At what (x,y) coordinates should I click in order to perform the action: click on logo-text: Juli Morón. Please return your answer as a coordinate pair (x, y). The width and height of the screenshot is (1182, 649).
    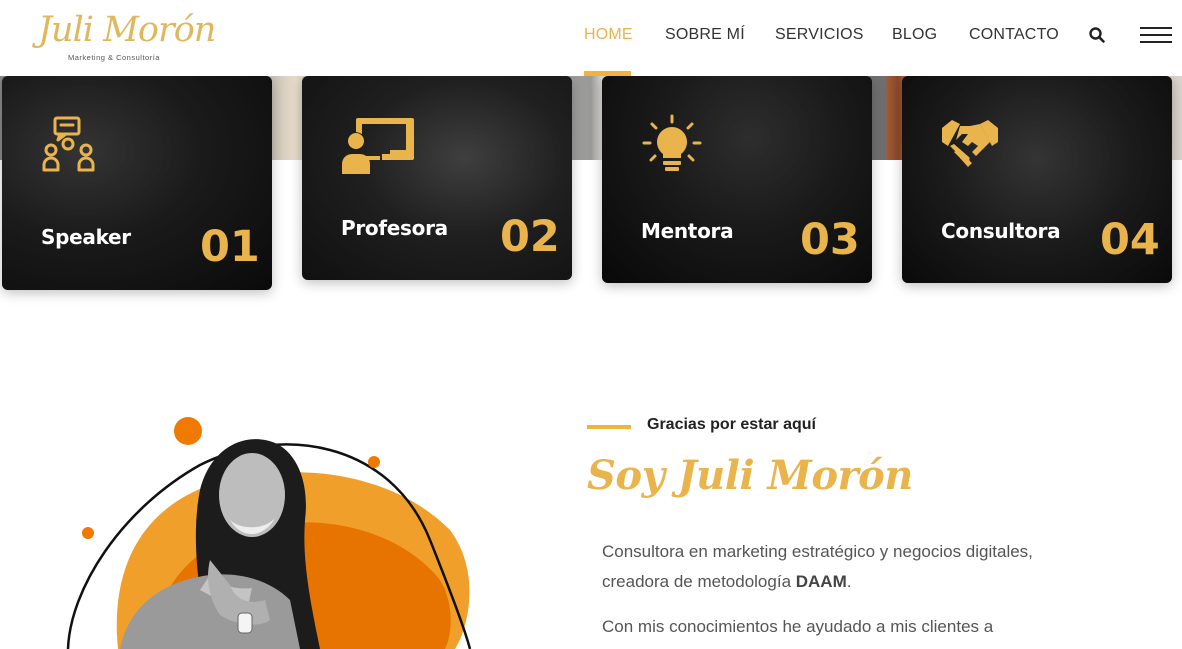
    Looking at the image, I should click on (127, 30).